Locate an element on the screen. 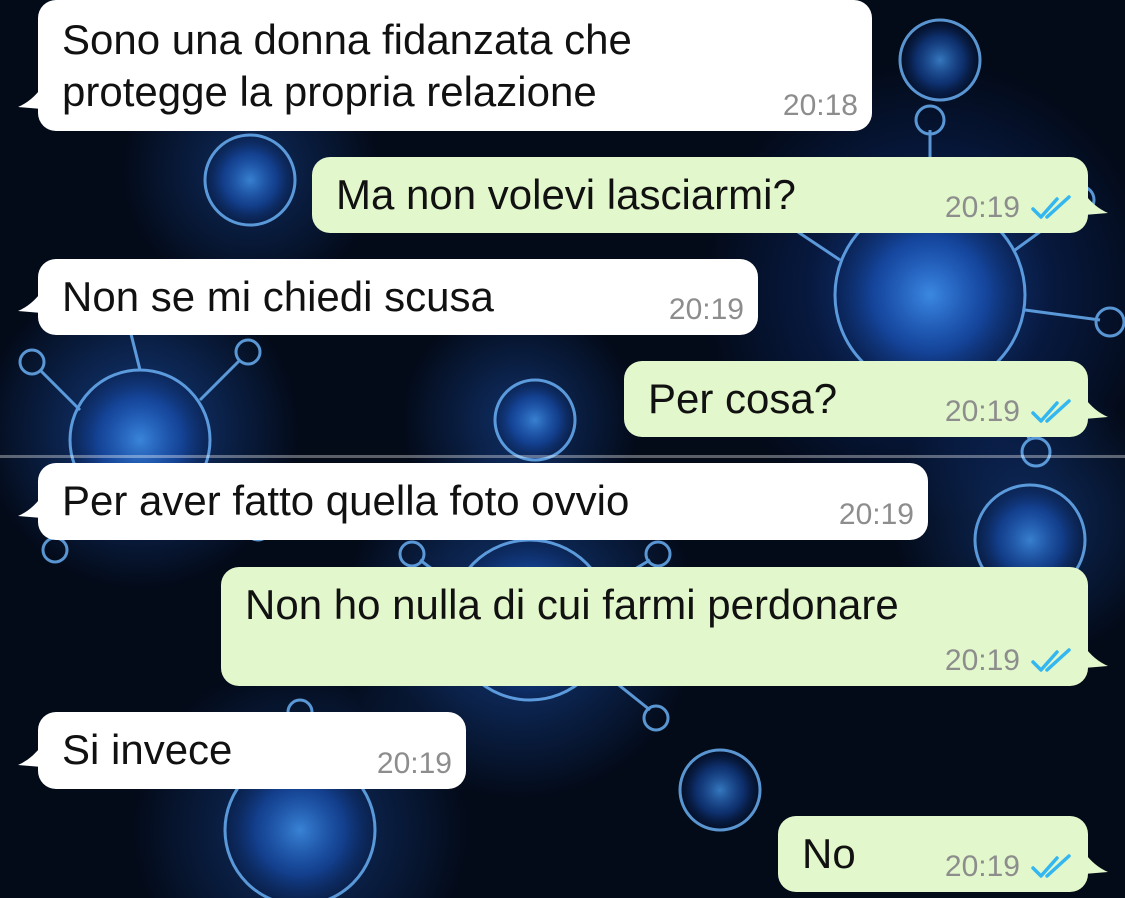  message-text: Non ho nulla di cui farmi perdonare is located at coordinates (572, 604).